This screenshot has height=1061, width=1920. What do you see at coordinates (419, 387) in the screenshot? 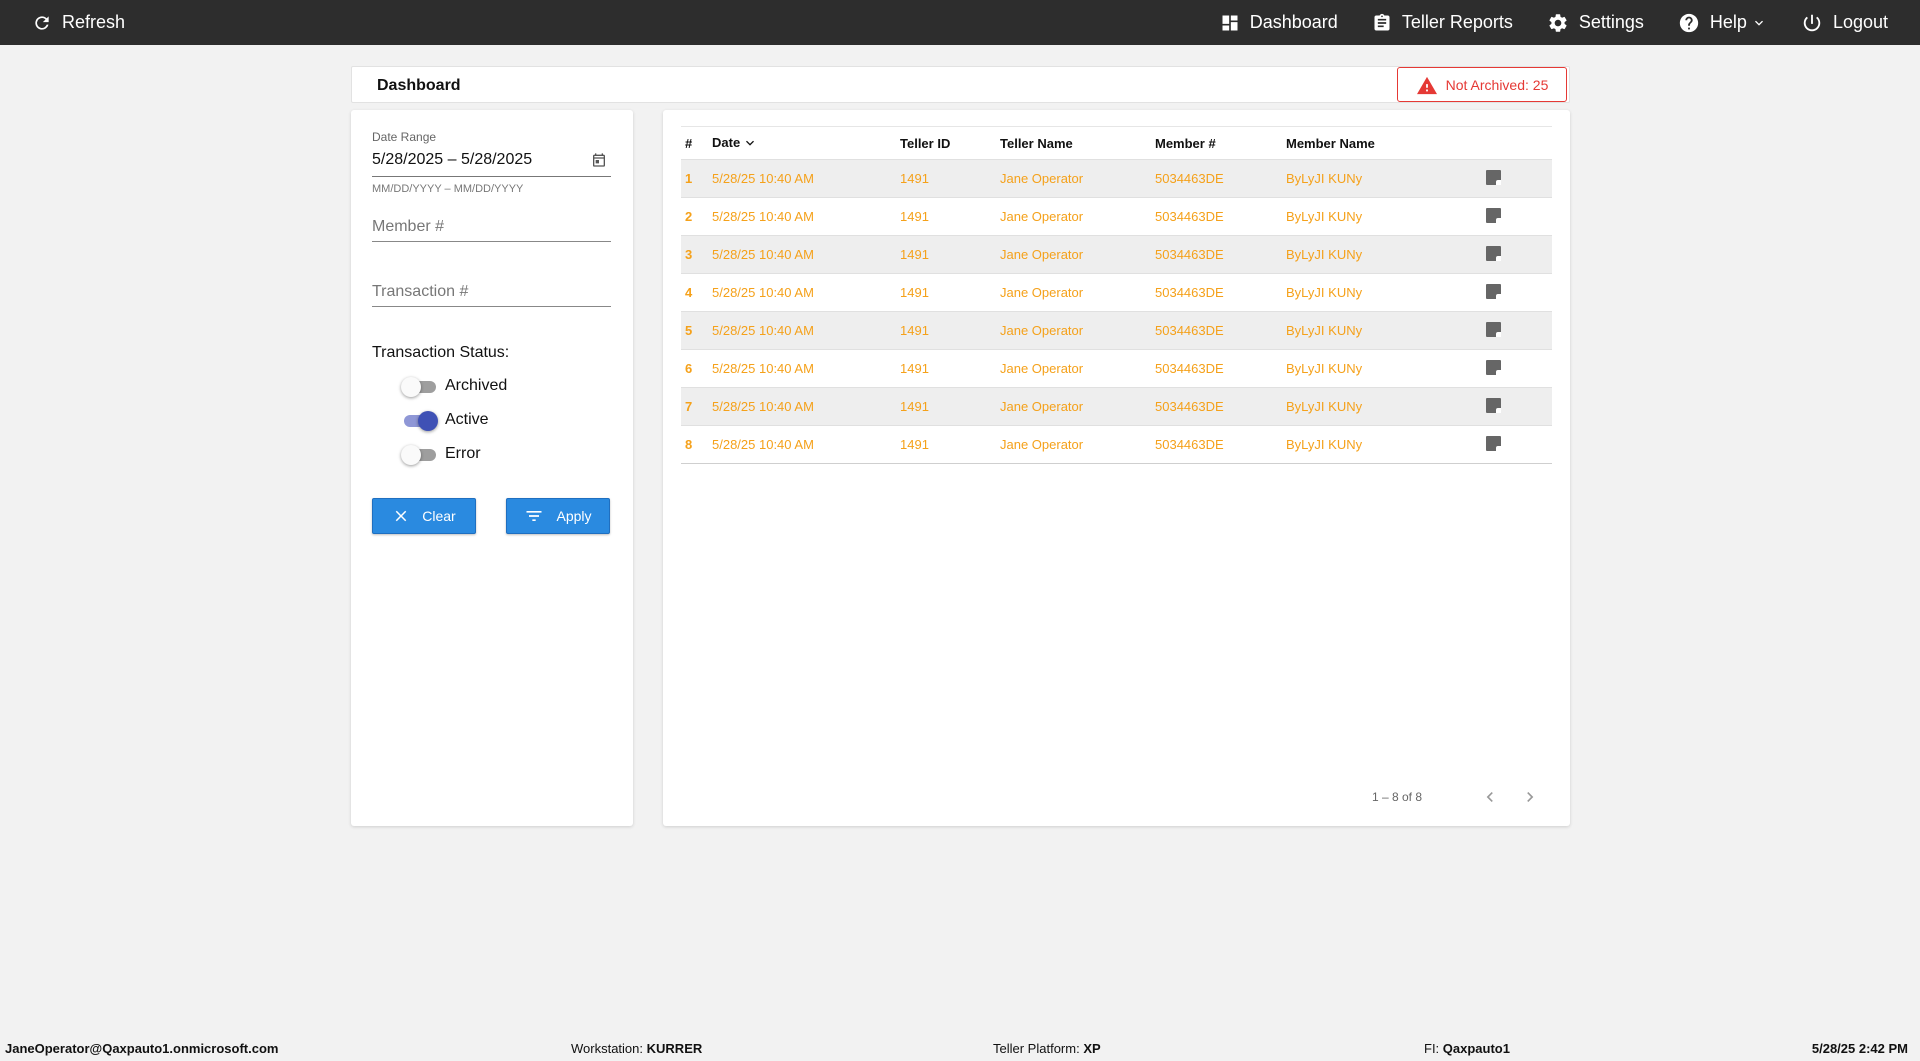
I see `archived-toggle` at bounding box center [419, 387].